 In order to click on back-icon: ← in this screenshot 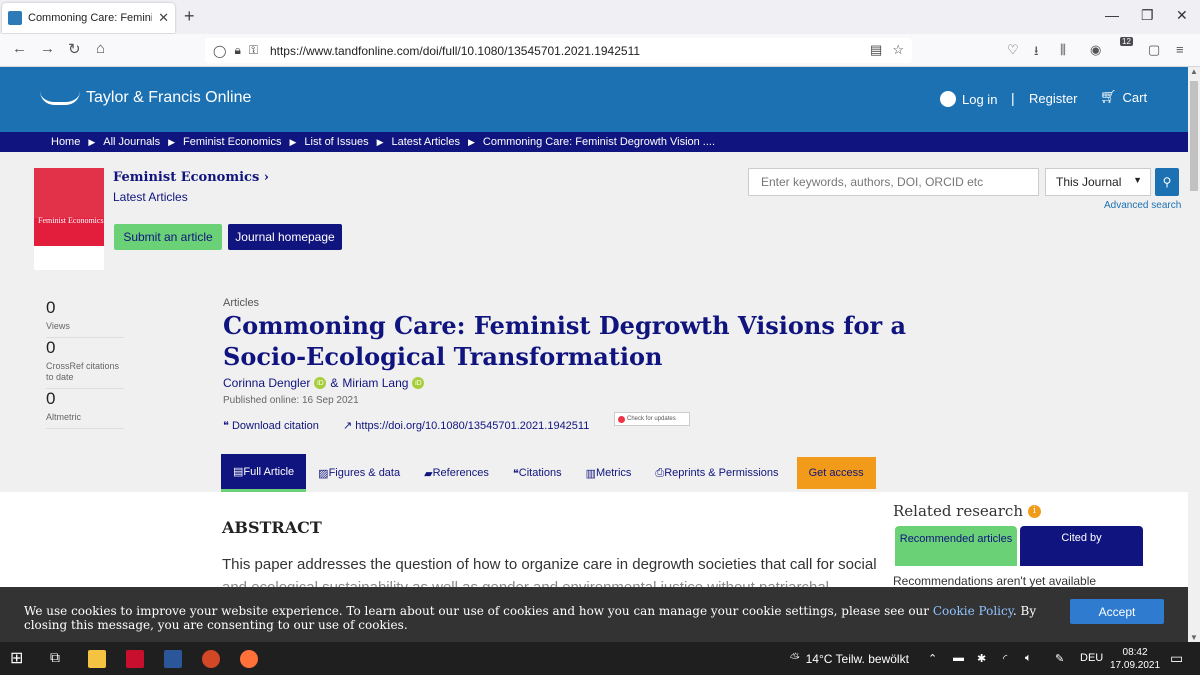, I will do `click(19, 48)`.